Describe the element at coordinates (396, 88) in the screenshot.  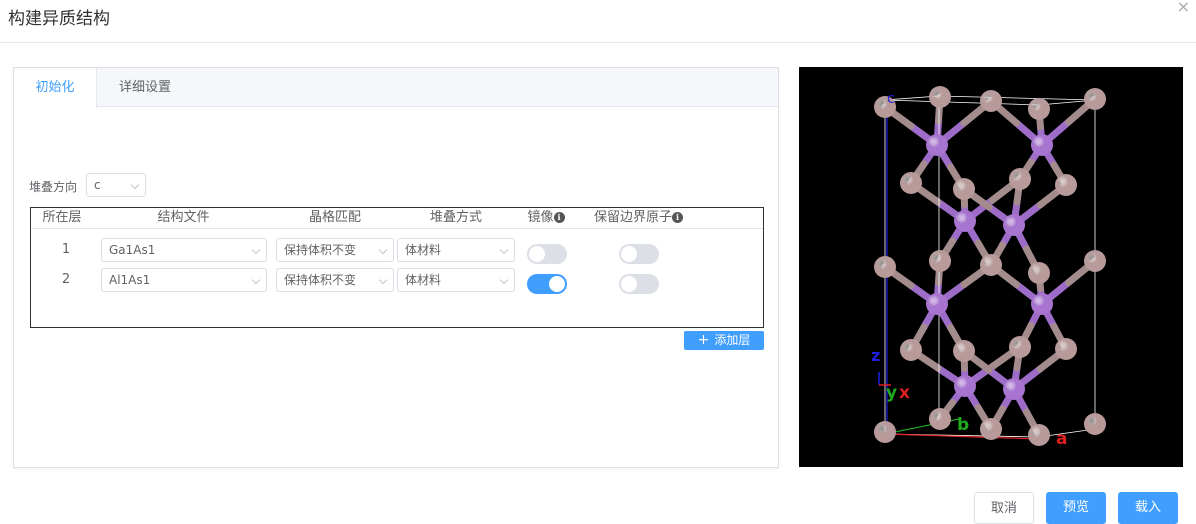
I see `tab-bar: 初始化 详细设置` at that location.